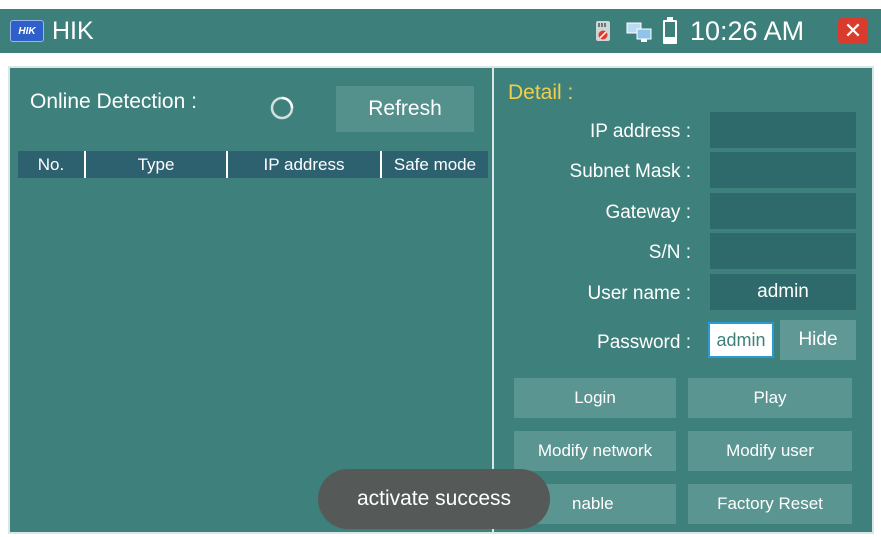  I want to click on username-field: admin, so click(783, 292).